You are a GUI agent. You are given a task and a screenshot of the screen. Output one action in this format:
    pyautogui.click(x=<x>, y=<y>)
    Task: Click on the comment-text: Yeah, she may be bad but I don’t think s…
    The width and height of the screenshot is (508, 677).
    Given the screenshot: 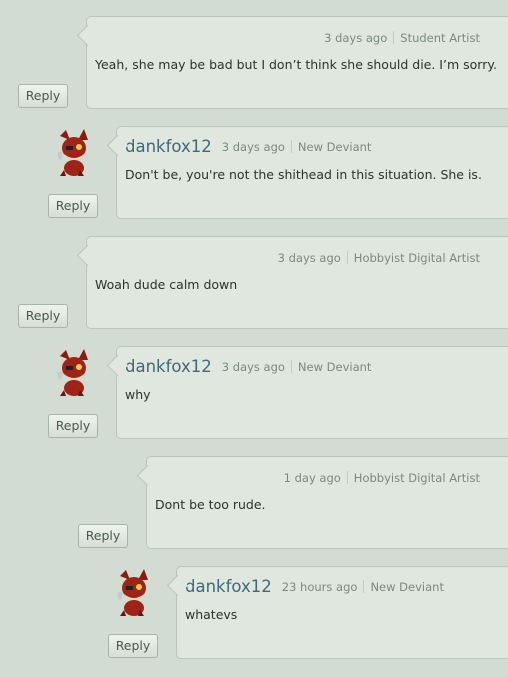 What is the action you would take?
    pyautogui.click(x=296, y=64)
    